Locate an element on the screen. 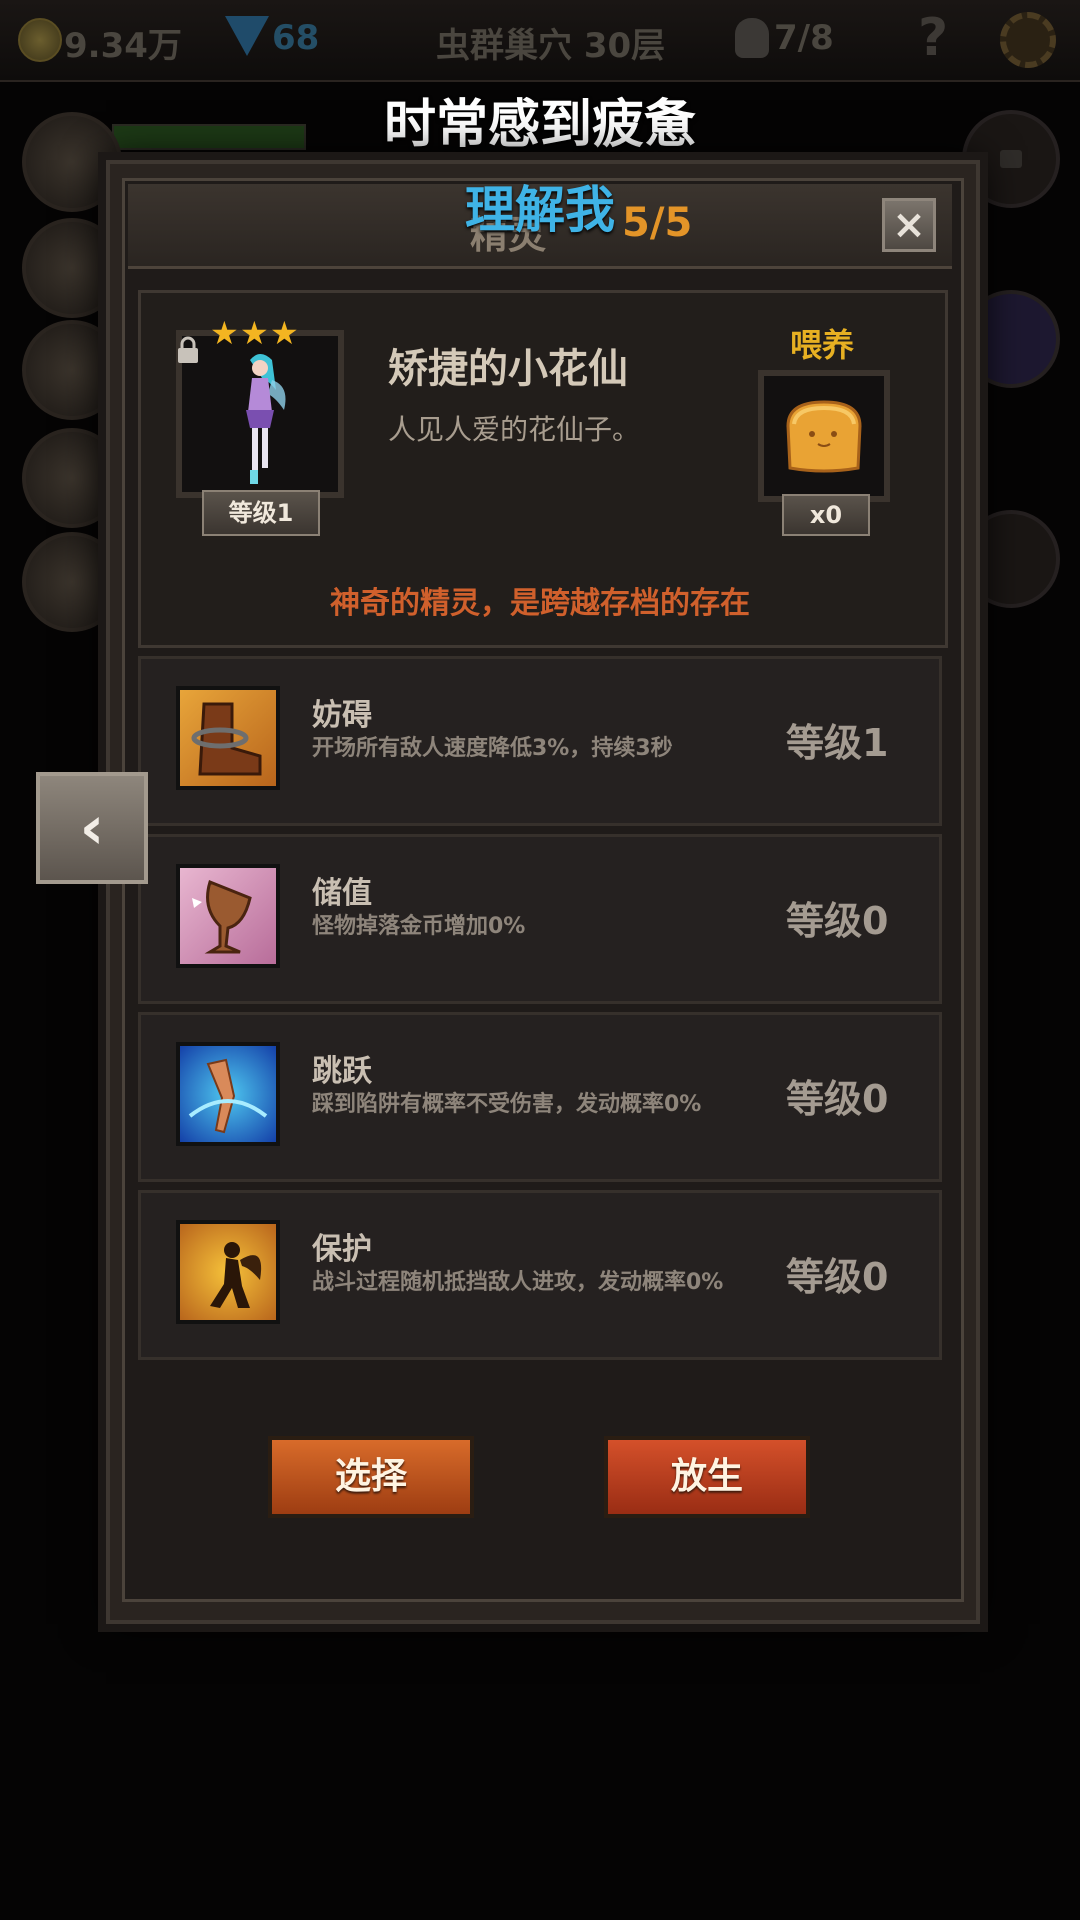 The image size is (1080, 1920). overlay-subcaption: 理解我 is located at coordinates (540, 210).